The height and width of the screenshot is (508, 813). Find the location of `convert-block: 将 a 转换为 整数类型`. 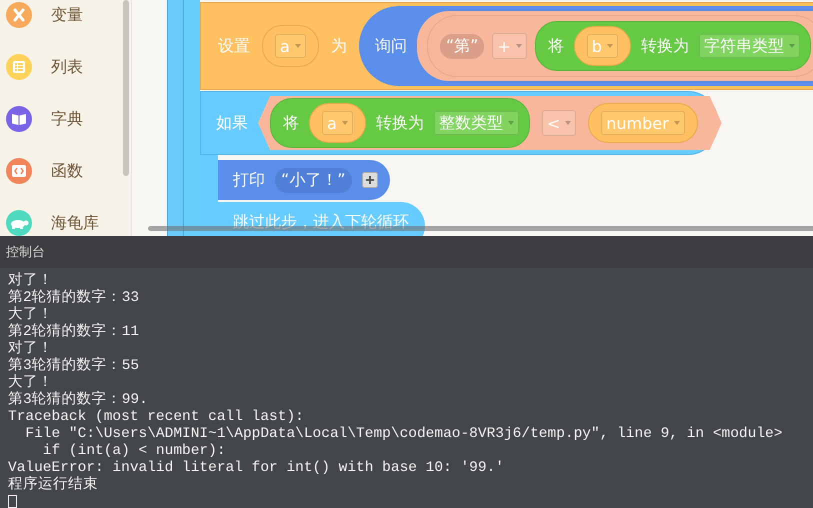

convert-block: 将 a 转换为 整数类型 is located at coordinates (400, 123).